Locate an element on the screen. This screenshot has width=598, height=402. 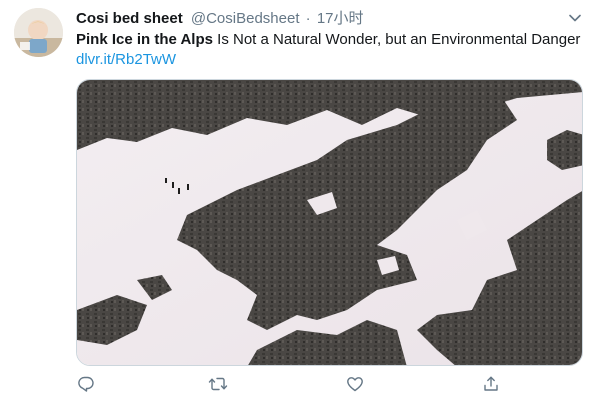
author-name: Cosi bed sheet is located at coordinates (129, 18).